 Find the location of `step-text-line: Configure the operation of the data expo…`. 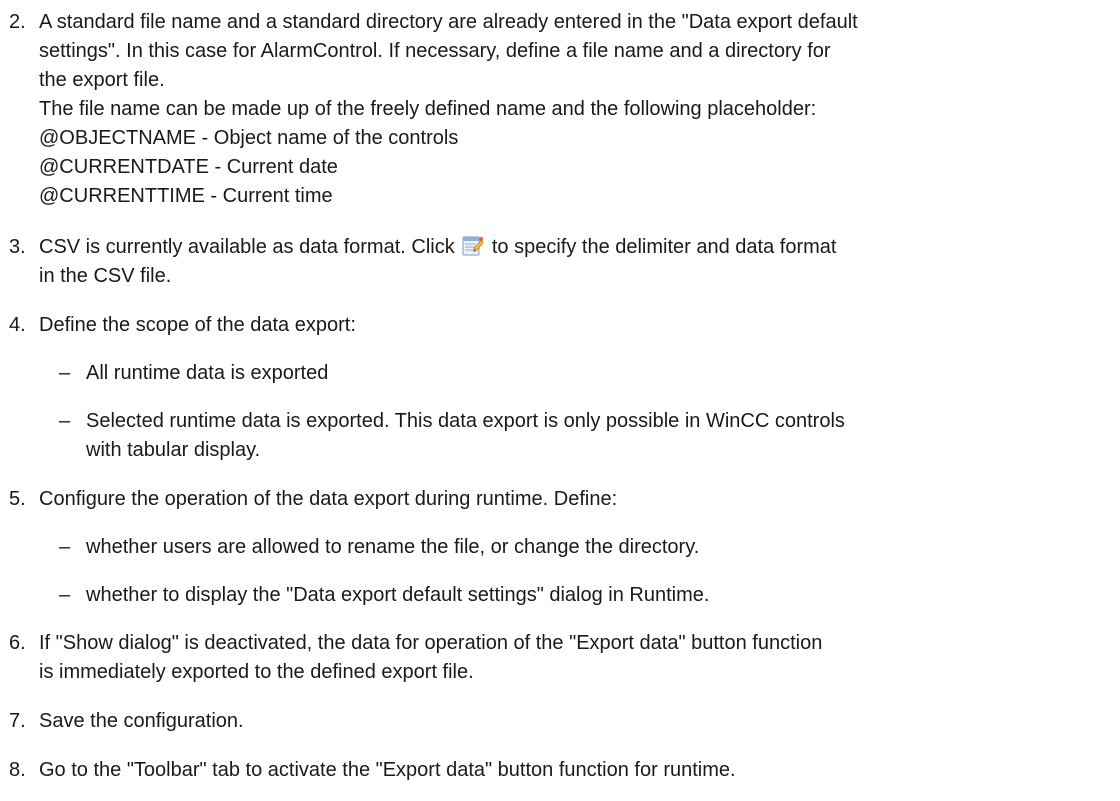

step-text-line: Configure the operation of the data expo… is located at coordinates (328, 499).